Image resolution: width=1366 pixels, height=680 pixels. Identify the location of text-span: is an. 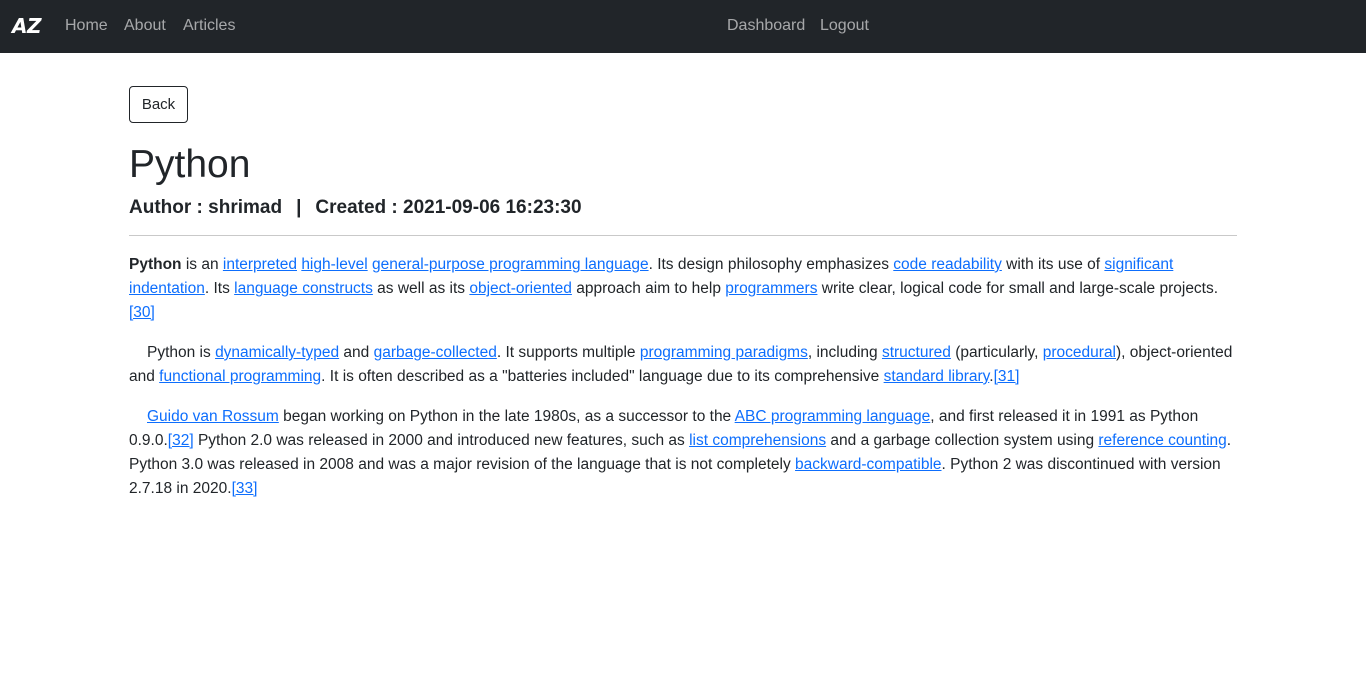
(202, 264).